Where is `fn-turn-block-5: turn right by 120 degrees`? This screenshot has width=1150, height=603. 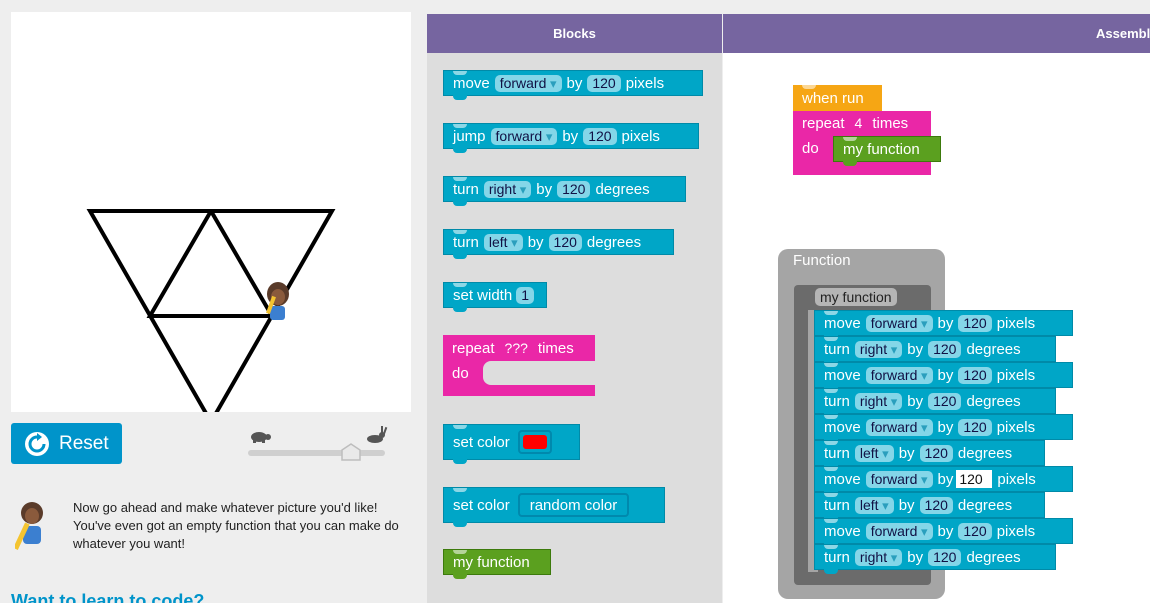 fn-turn-block-5: turn right by 120 degrees is located at coordinates (935, 559).